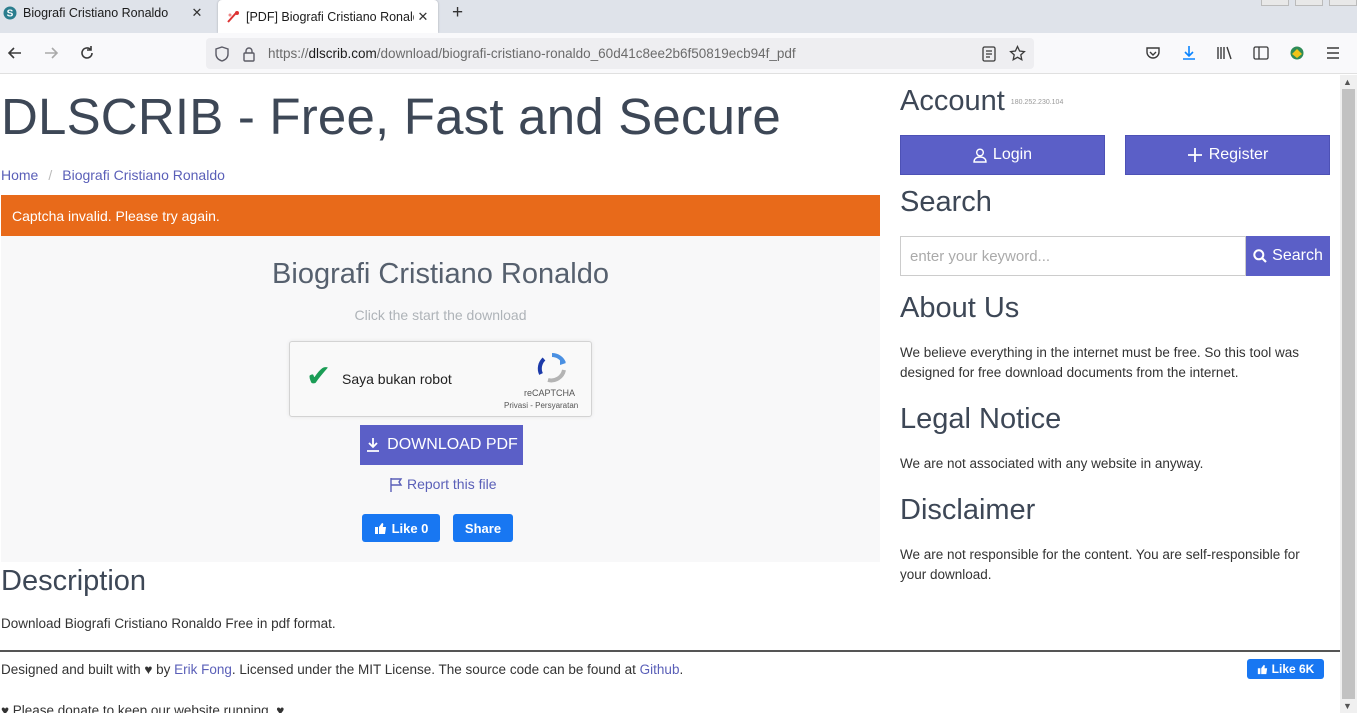 The image size is (1357, 713). Describe the element at coordinates (550, 393) in the screenshot. I see `recaptcha-brand: reCAPTCHA` at that location.